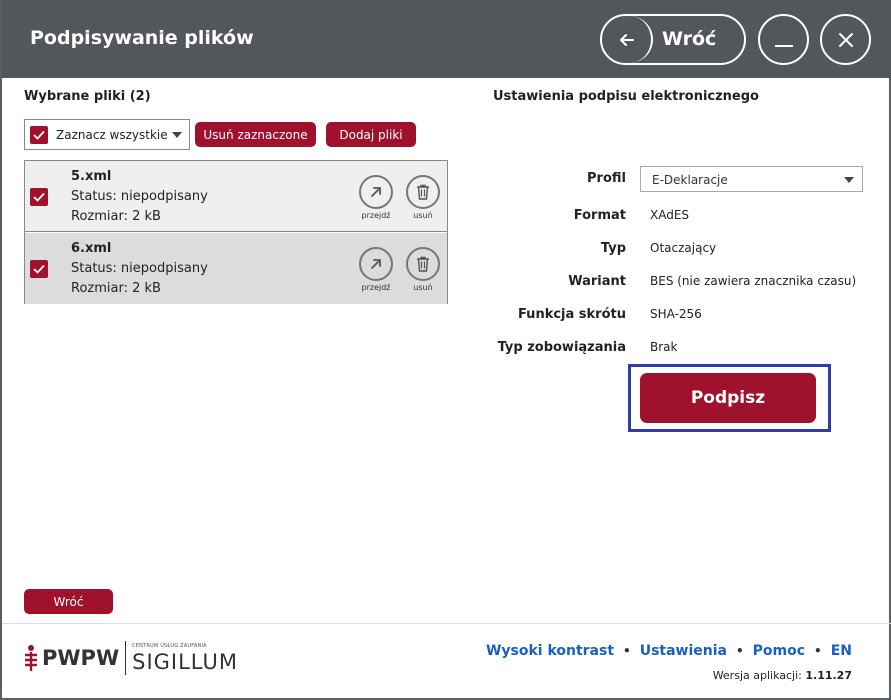  I want to click on help-link: Pomoc, so click(779, 651).